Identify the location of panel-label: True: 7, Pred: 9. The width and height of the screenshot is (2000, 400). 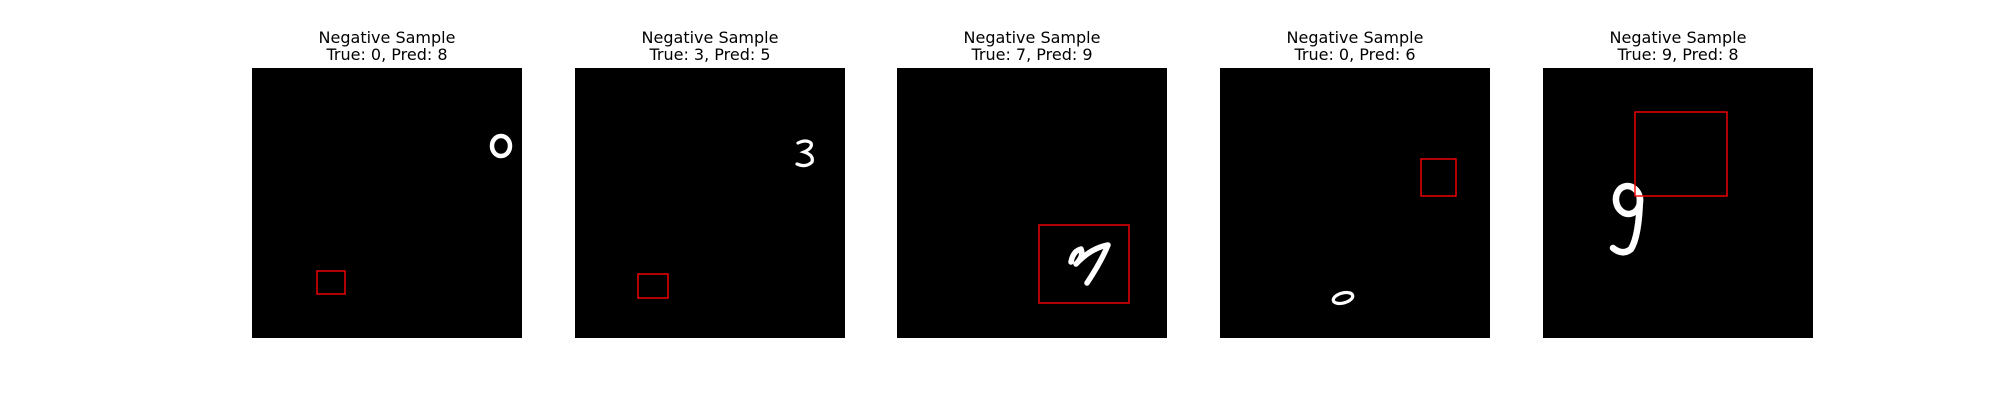
(1032, 54).